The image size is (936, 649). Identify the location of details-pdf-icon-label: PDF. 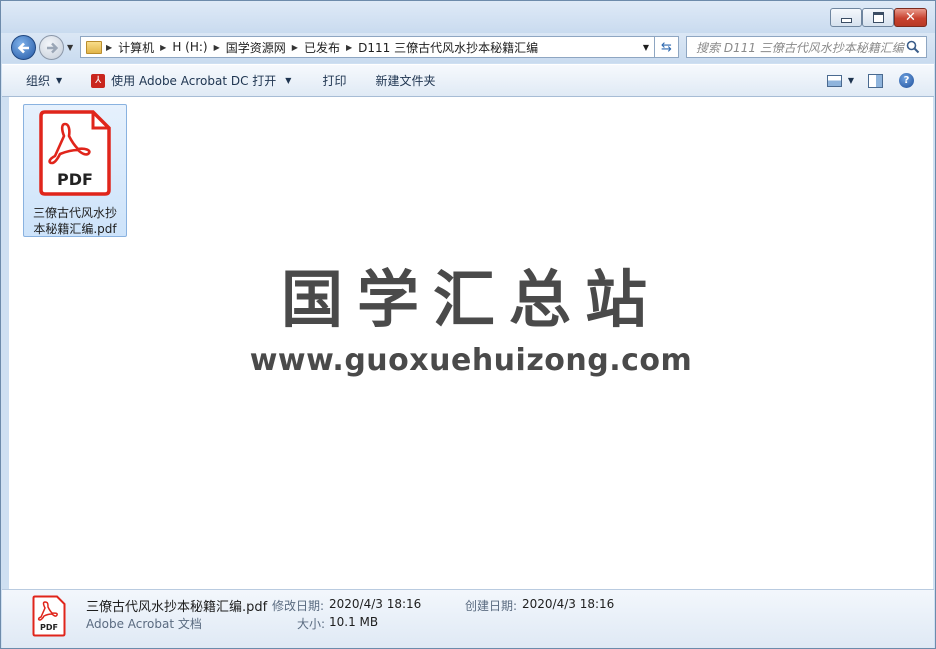
(49, 627).